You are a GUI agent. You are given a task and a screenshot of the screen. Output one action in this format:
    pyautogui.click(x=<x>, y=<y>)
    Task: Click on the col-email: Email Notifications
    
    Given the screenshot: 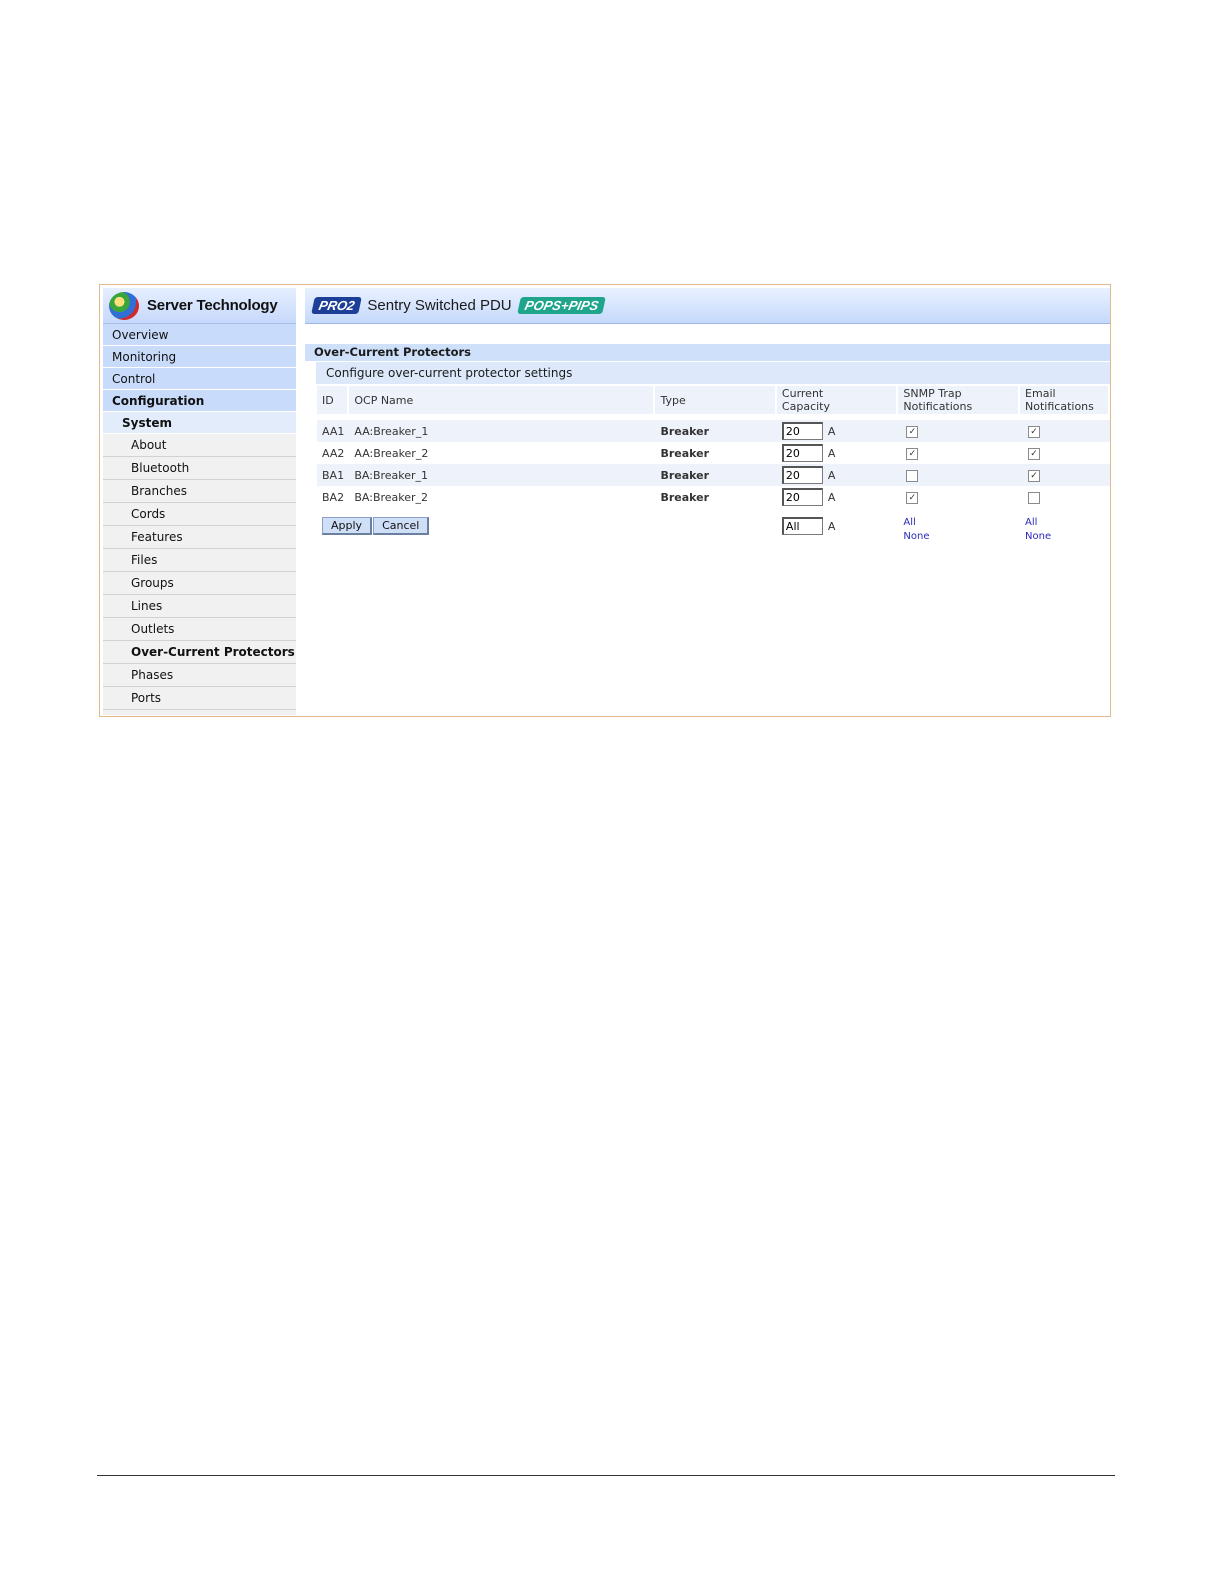 What is the action you would take?
    pyautogui.click(x=1065, y=400)
    